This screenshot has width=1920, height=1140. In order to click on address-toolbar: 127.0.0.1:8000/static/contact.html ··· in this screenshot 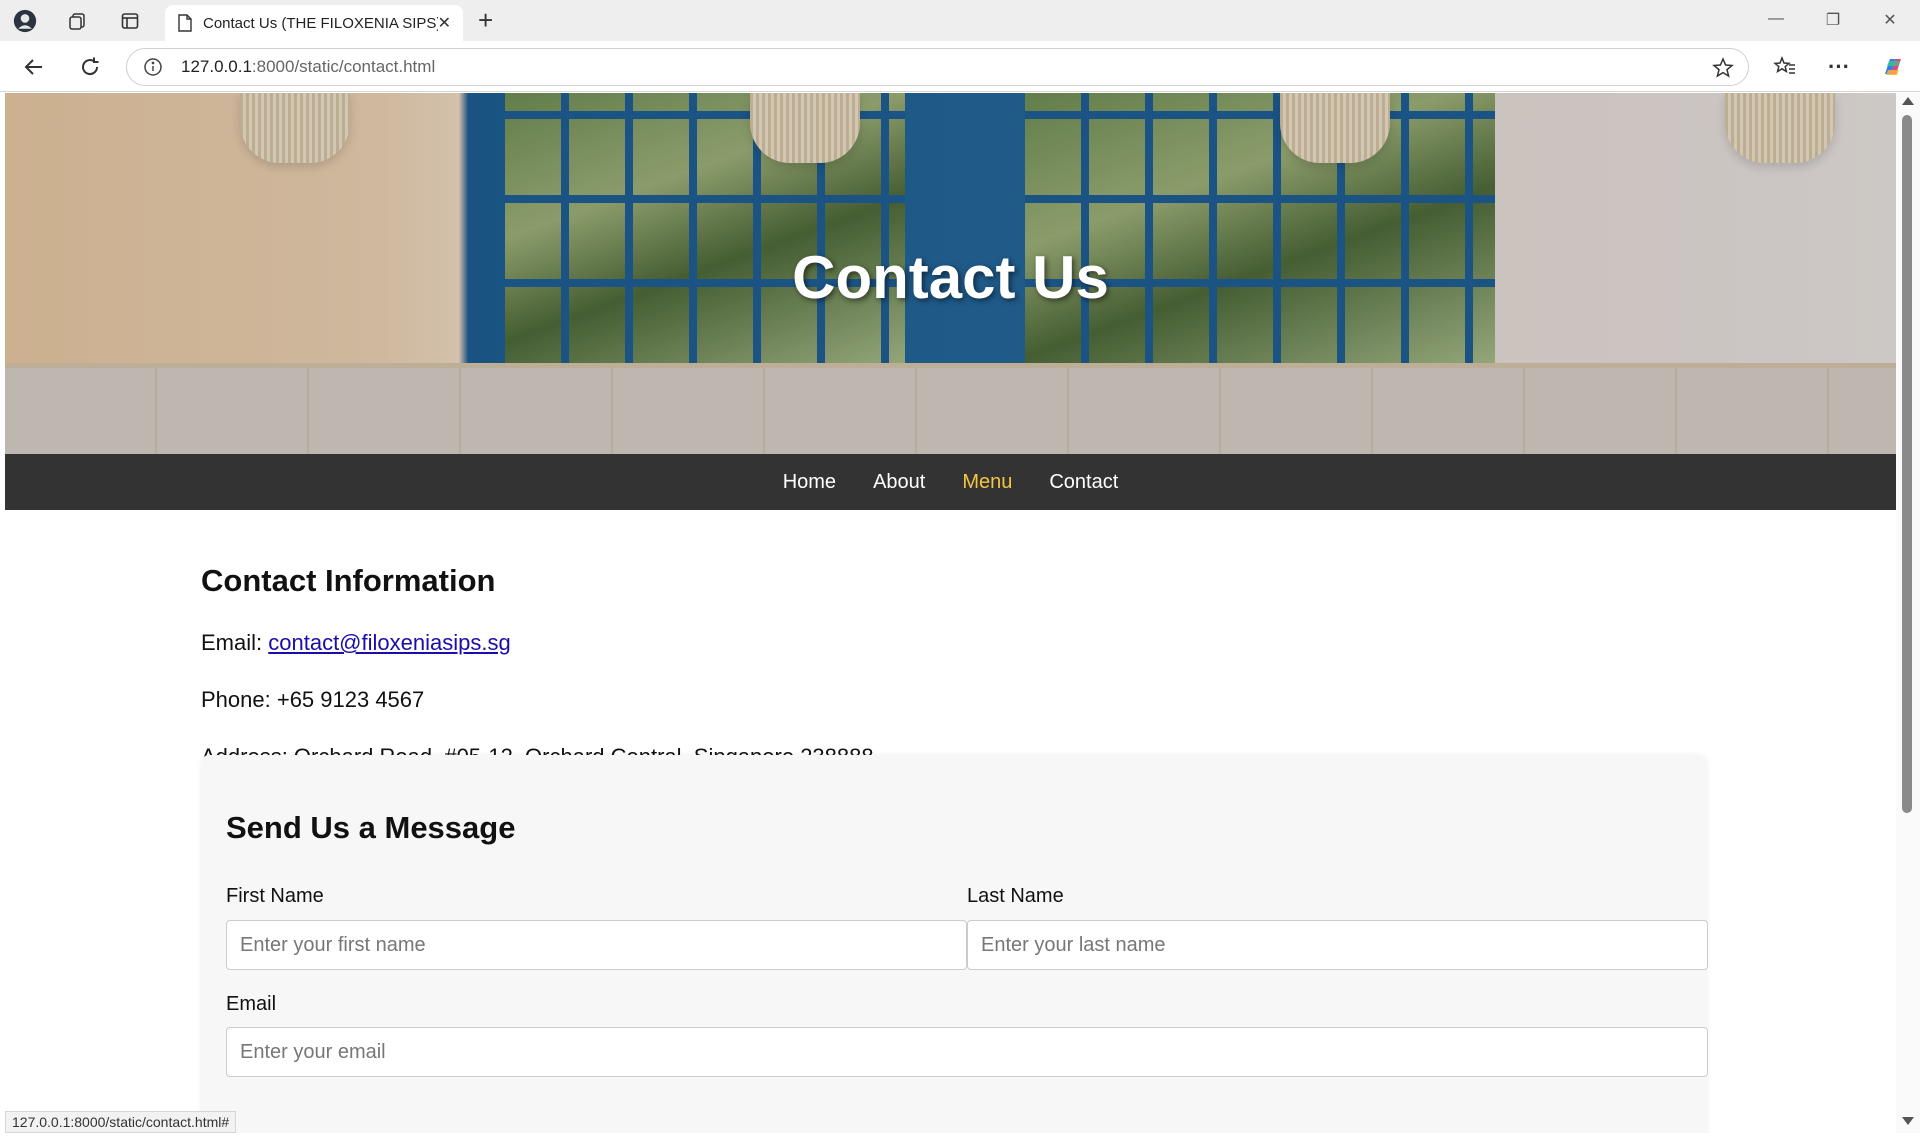, I will do `click(960, 66)`.